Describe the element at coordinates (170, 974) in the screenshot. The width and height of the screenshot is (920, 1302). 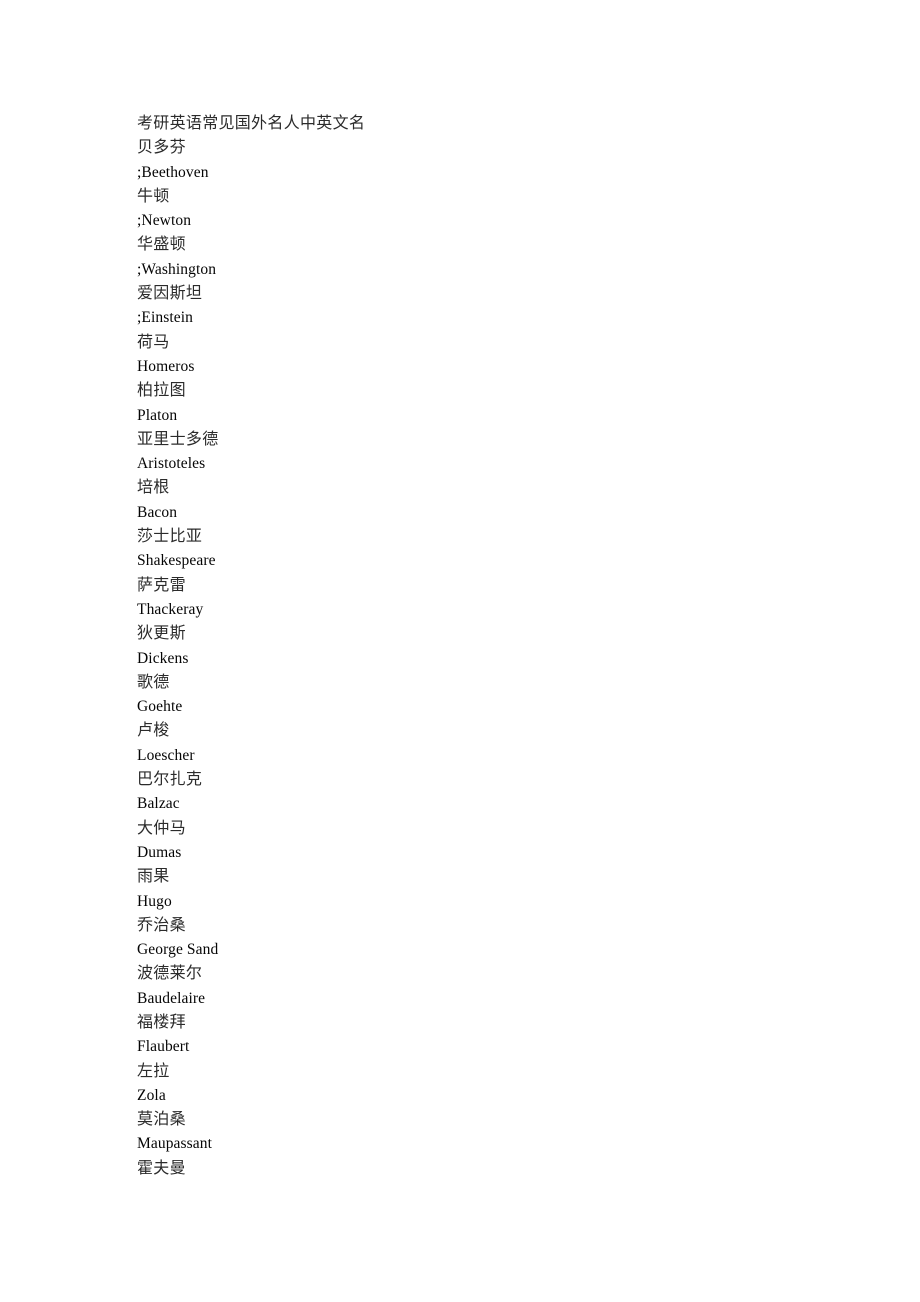
I see `document-line: 波德莱尔` at that location.